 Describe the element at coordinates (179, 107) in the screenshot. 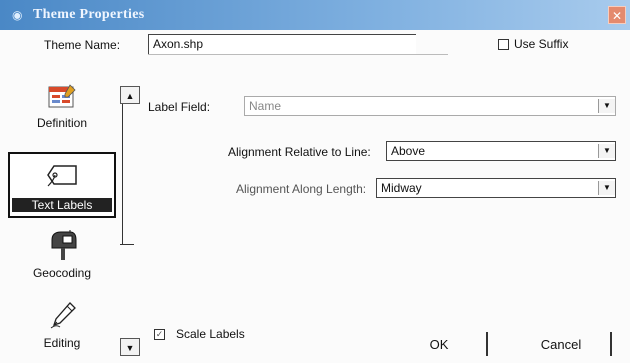

I see `label-field-label: Label Field:` at that location.